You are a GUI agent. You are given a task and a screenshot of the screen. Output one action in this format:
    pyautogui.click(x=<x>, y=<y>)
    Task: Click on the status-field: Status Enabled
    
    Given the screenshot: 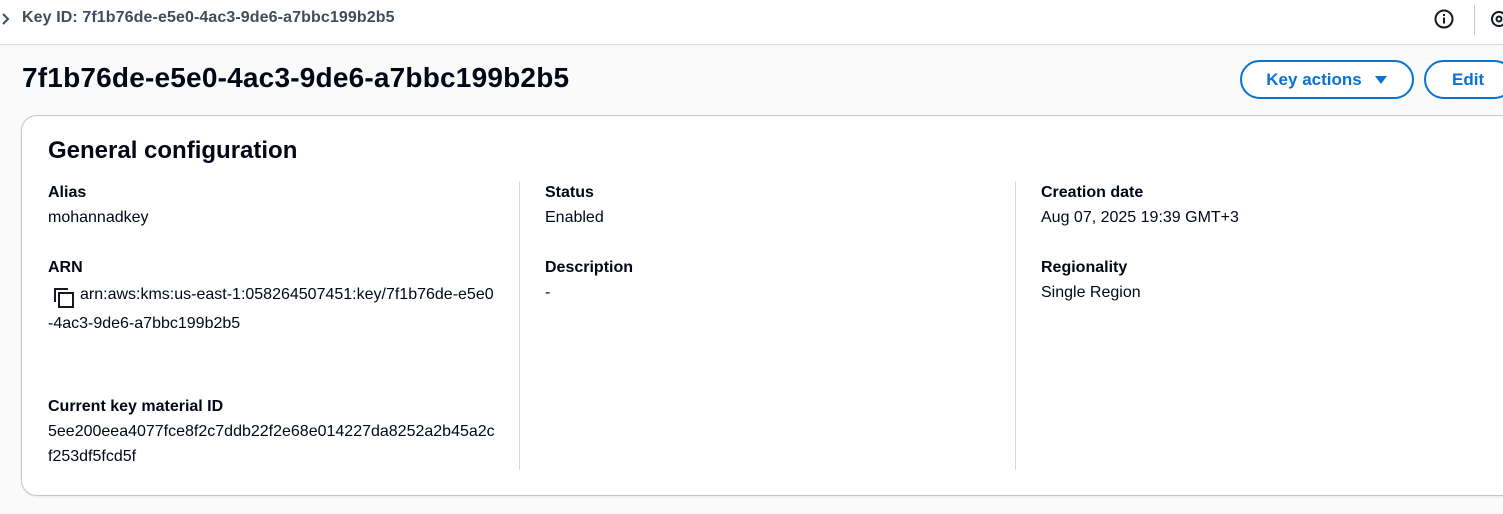 What is the action you would take?
    pyautogui.click(x=574, y=205)
    